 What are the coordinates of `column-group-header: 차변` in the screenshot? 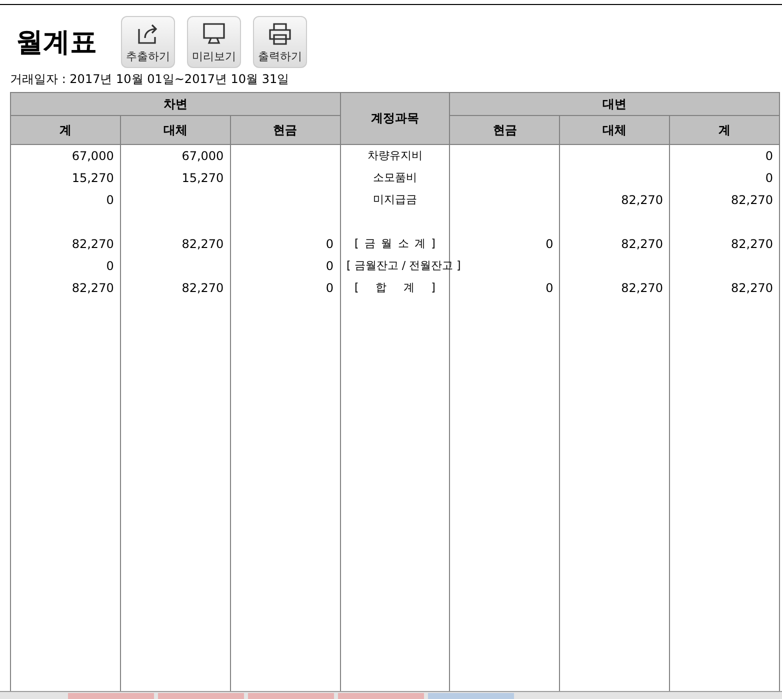 It's located at (175, 104).